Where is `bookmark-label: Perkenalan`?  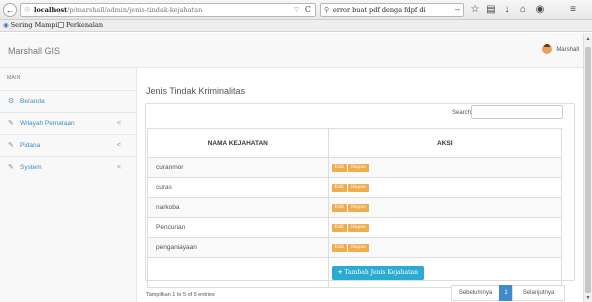 bookmark-label: Perkenalan is located at coordinates (85, 25).